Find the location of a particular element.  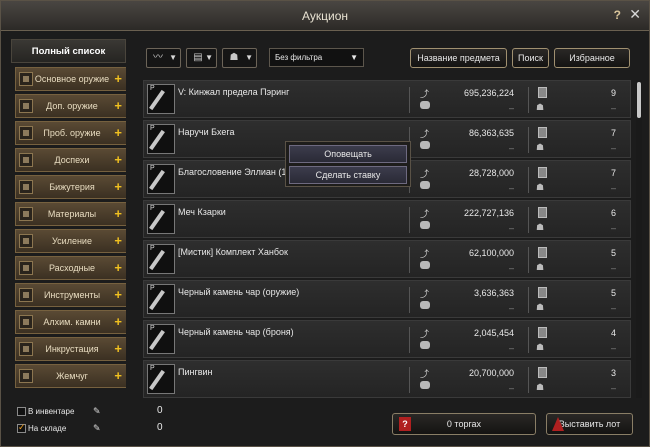

list-scrollbar is located at coordinates (639, 239).